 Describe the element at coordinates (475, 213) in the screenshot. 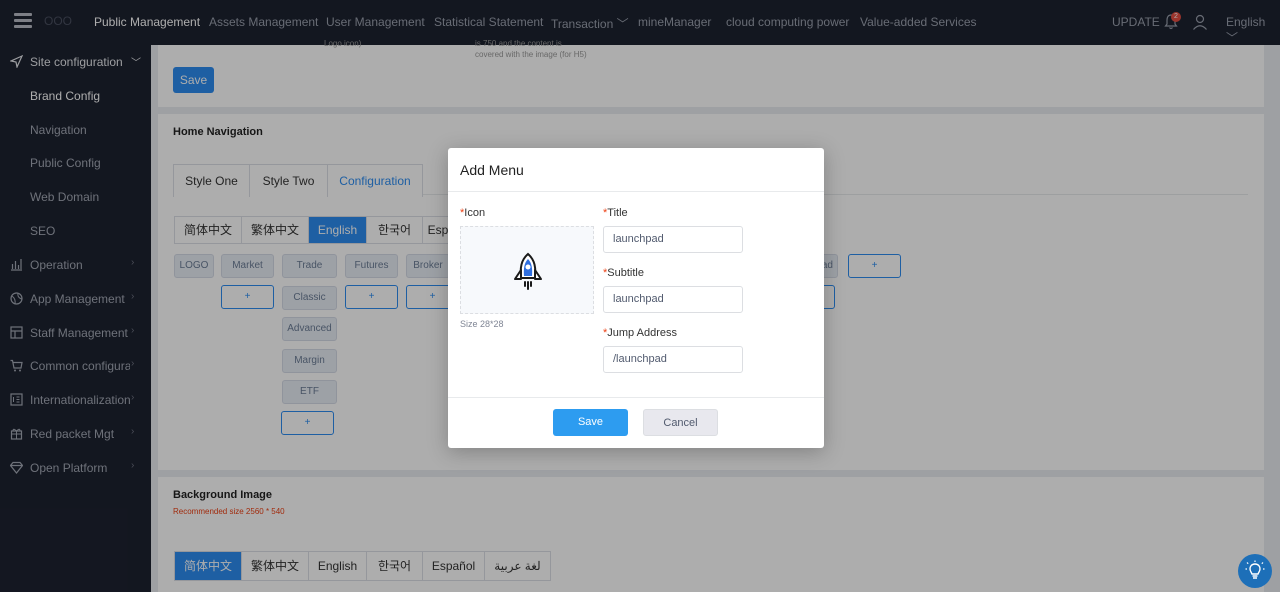

I see `icon-label-text: Icon` at that location.